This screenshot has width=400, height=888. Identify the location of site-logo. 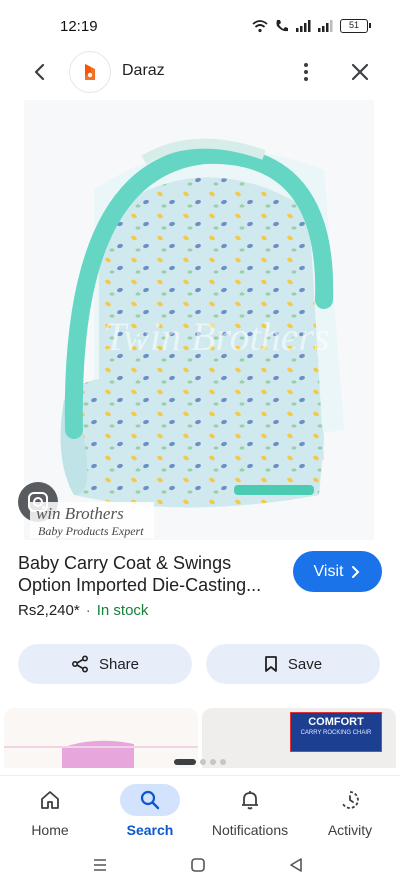
(90, 72).